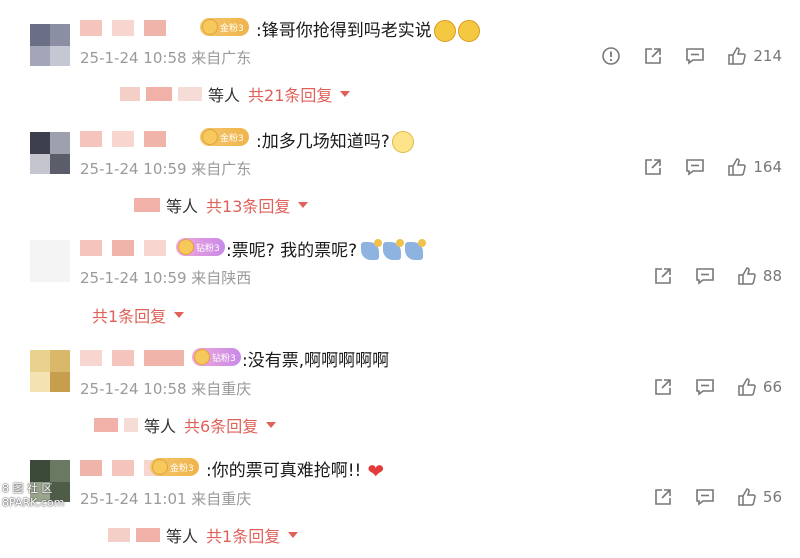 Image resolution: width=800 pixels, height=558 pixels. I want to click on view-replies-link: 共21条回复, so click(290, 94).